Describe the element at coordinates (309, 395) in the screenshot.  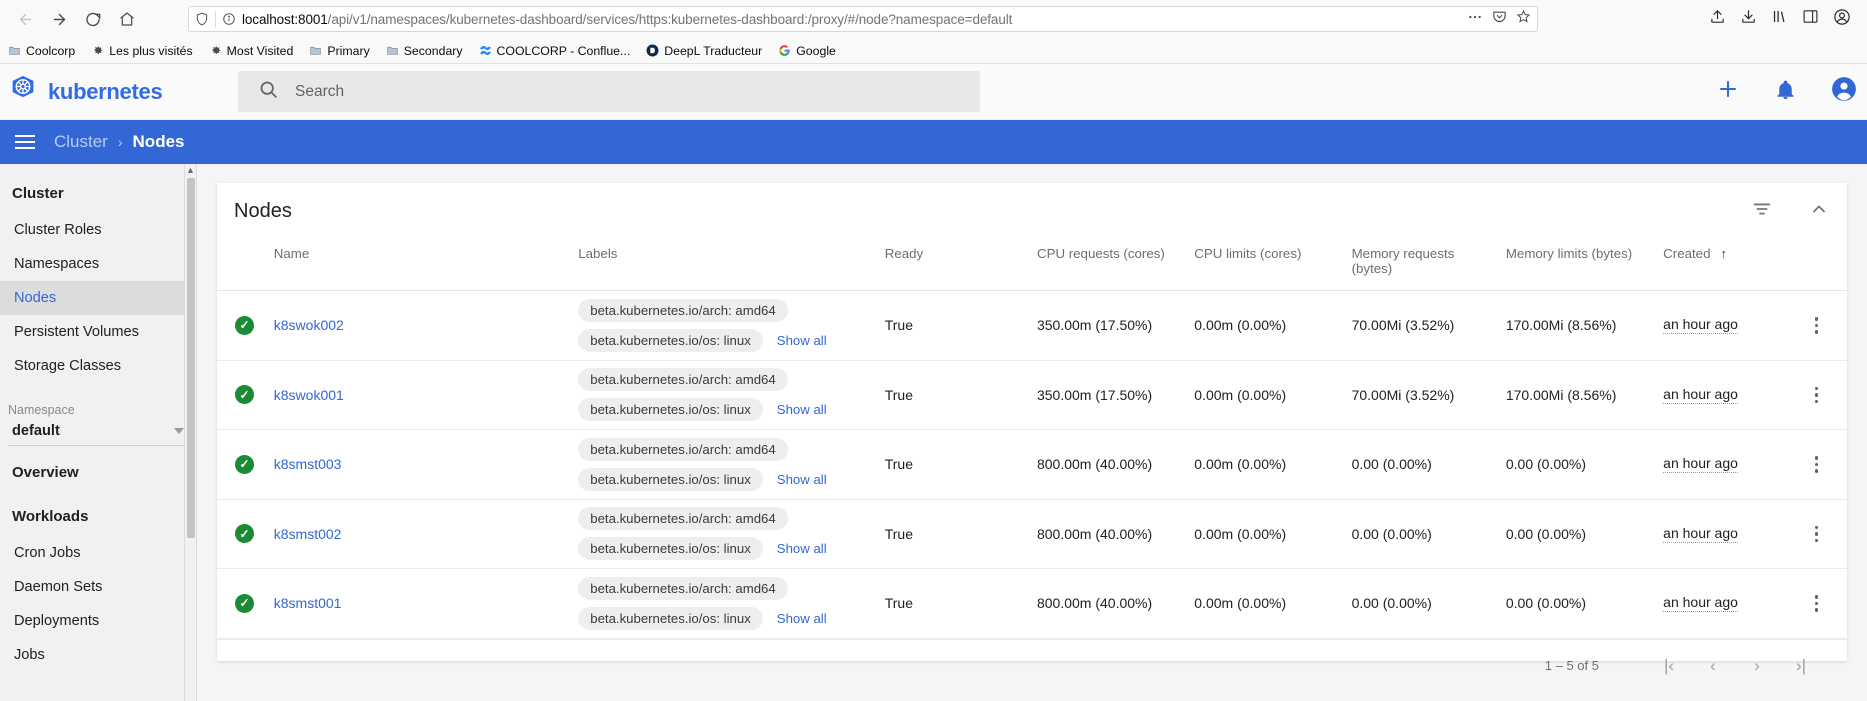
I see `node-link: k8swok001` at that location.